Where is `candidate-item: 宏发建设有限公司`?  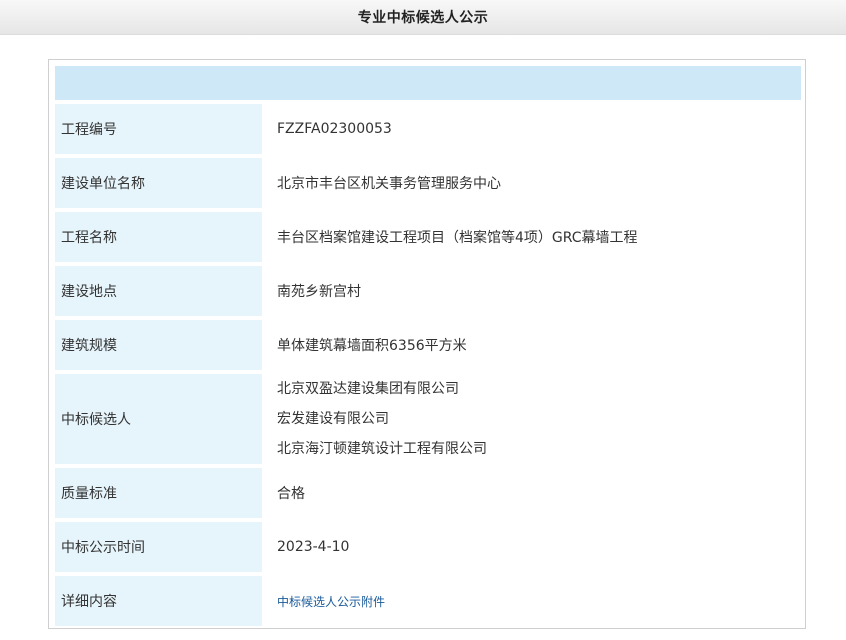
candidate-item: 宏发建设有限公司 is located at coordinates (333, 419).